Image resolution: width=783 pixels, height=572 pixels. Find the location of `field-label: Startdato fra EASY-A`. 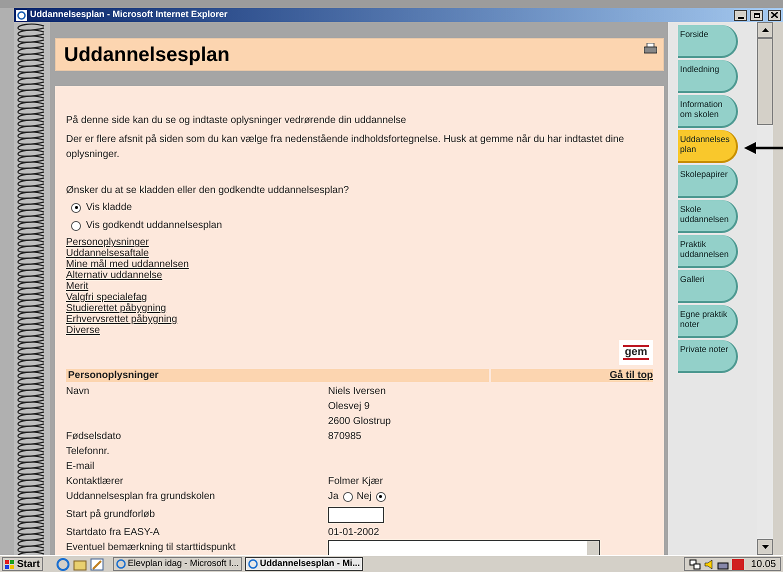

field-label: Startdato fra EASY-A is located at coordinates (113, 532).